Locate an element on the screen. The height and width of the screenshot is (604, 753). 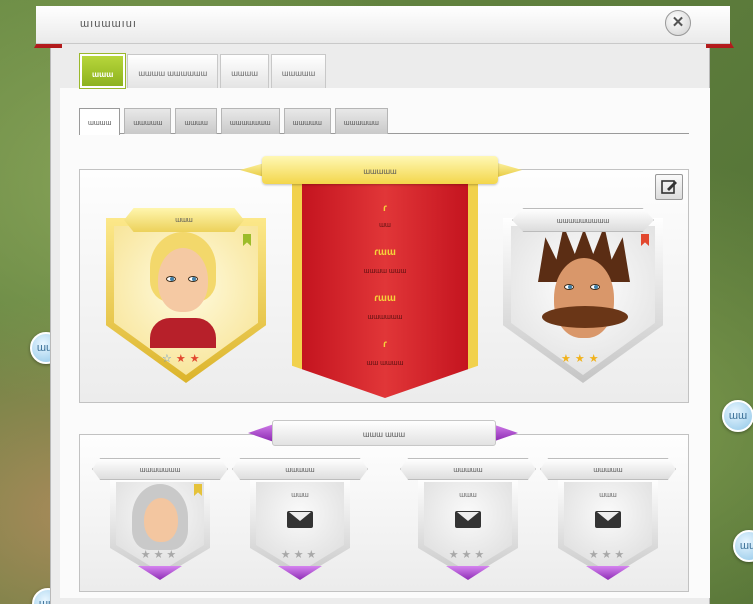
banner-line-8: ɯɯ ɯɯɯɯ is located at coordinates (385, 363).